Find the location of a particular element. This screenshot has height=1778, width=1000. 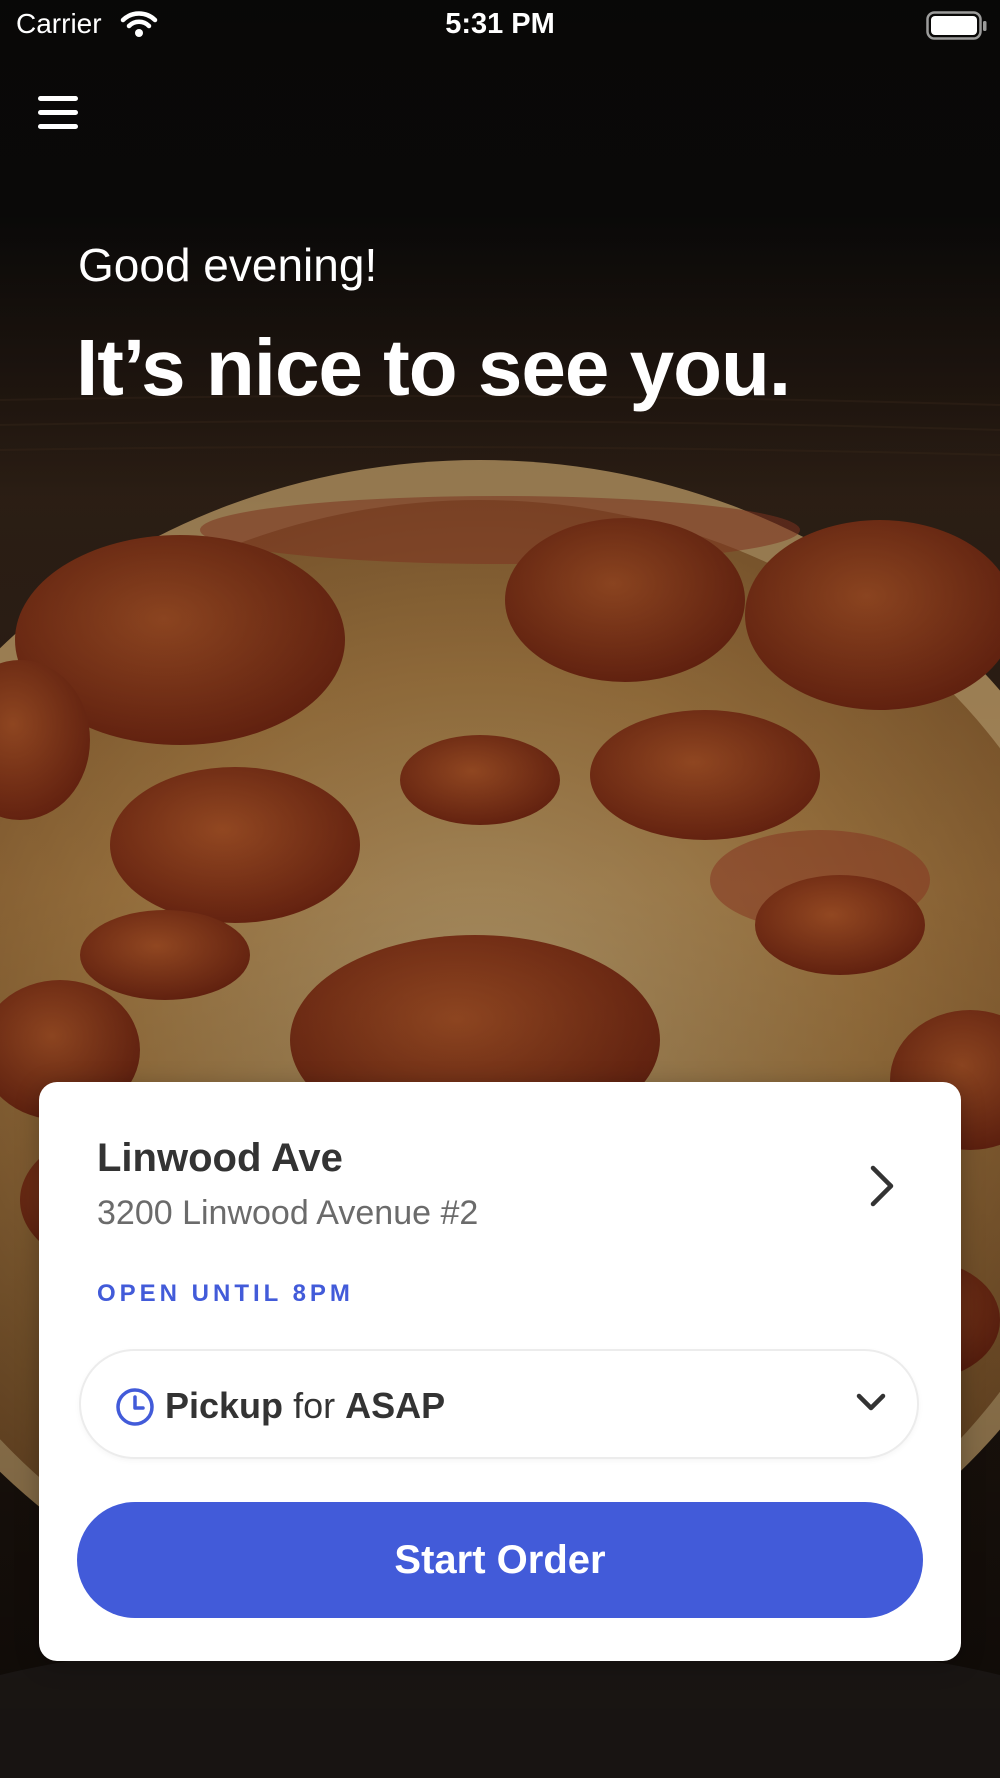

greeting-text: Good evening! is located at coordinates (228, 265).